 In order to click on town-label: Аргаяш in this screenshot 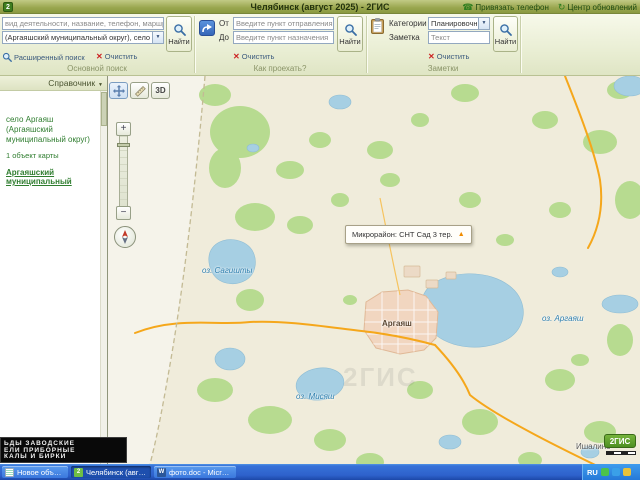, I will do `click(397, 323)`.